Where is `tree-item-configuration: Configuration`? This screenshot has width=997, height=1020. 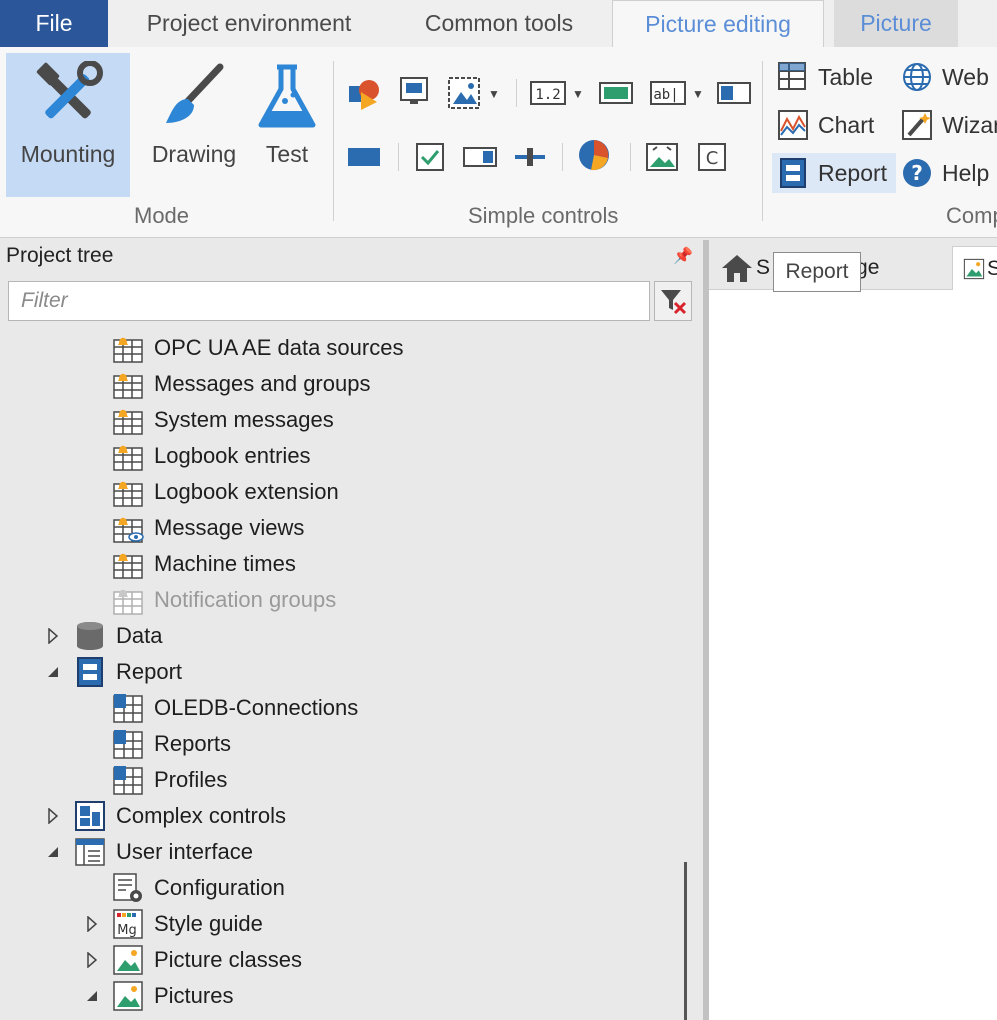 tree-item-configuration: Configuration is located at coordinates (198, 888).